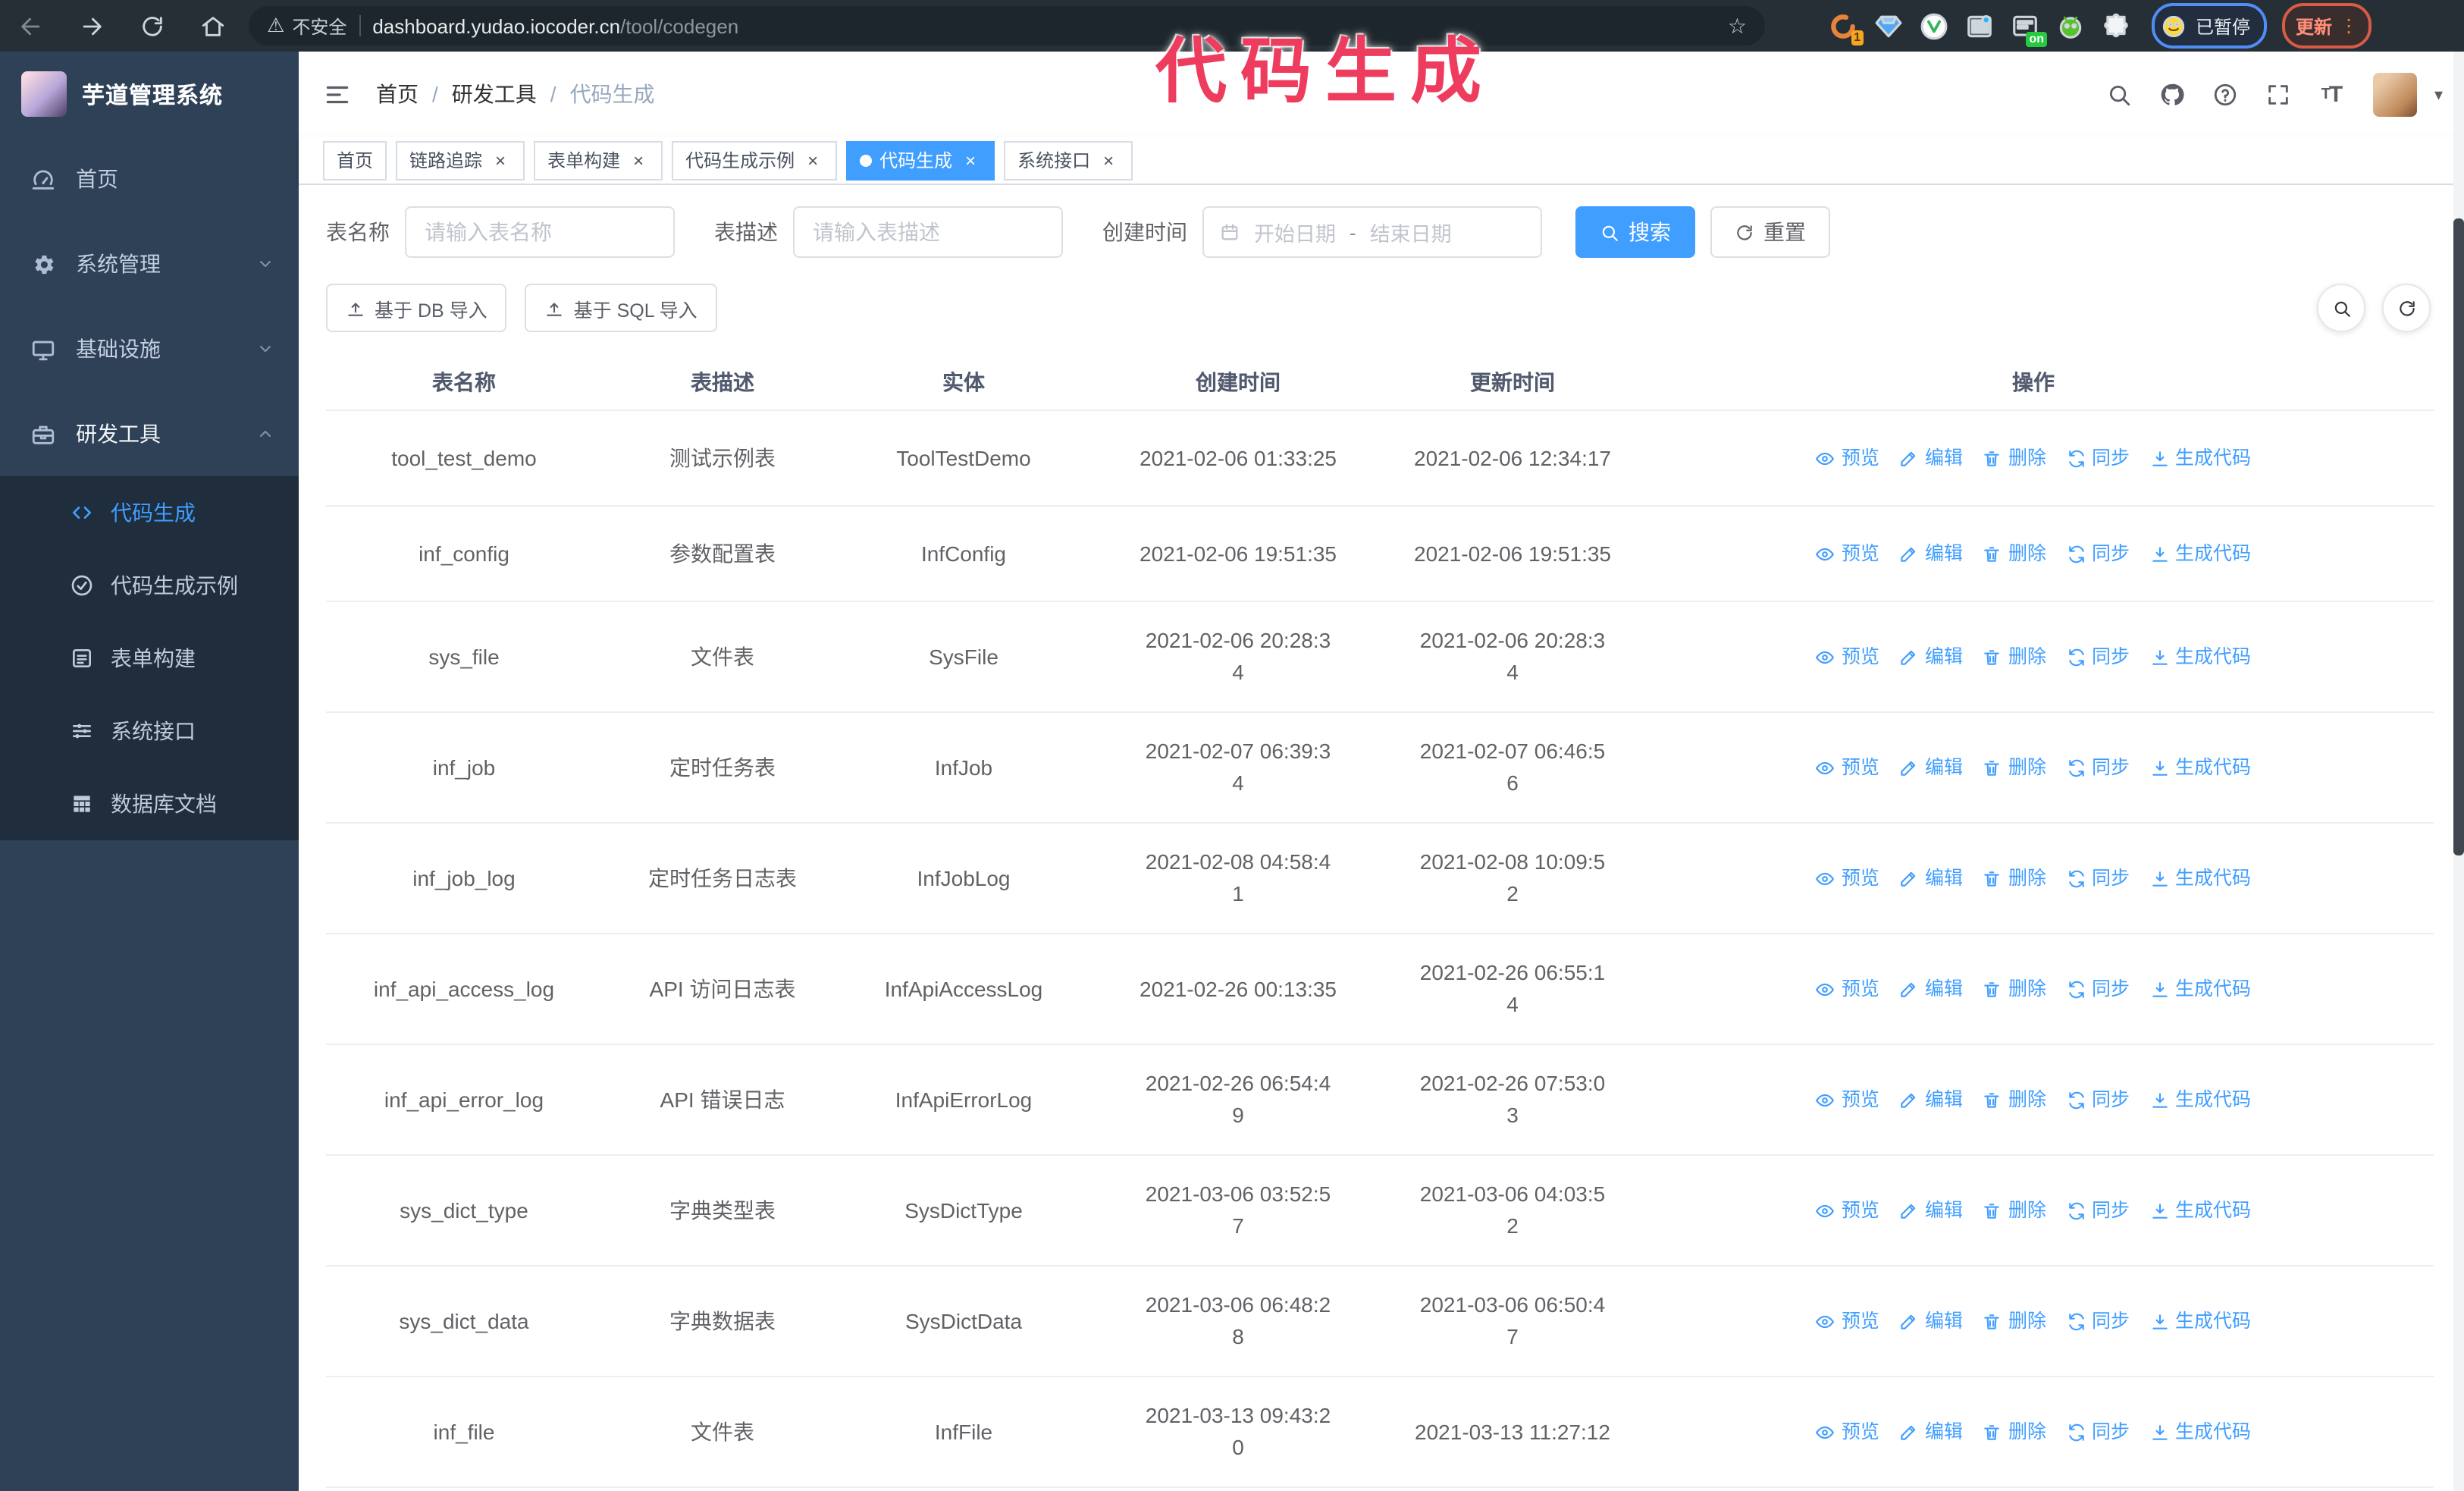 The image size is (2464, 1491). I want to click on font-size-icon: TT, so click(2331, 94).